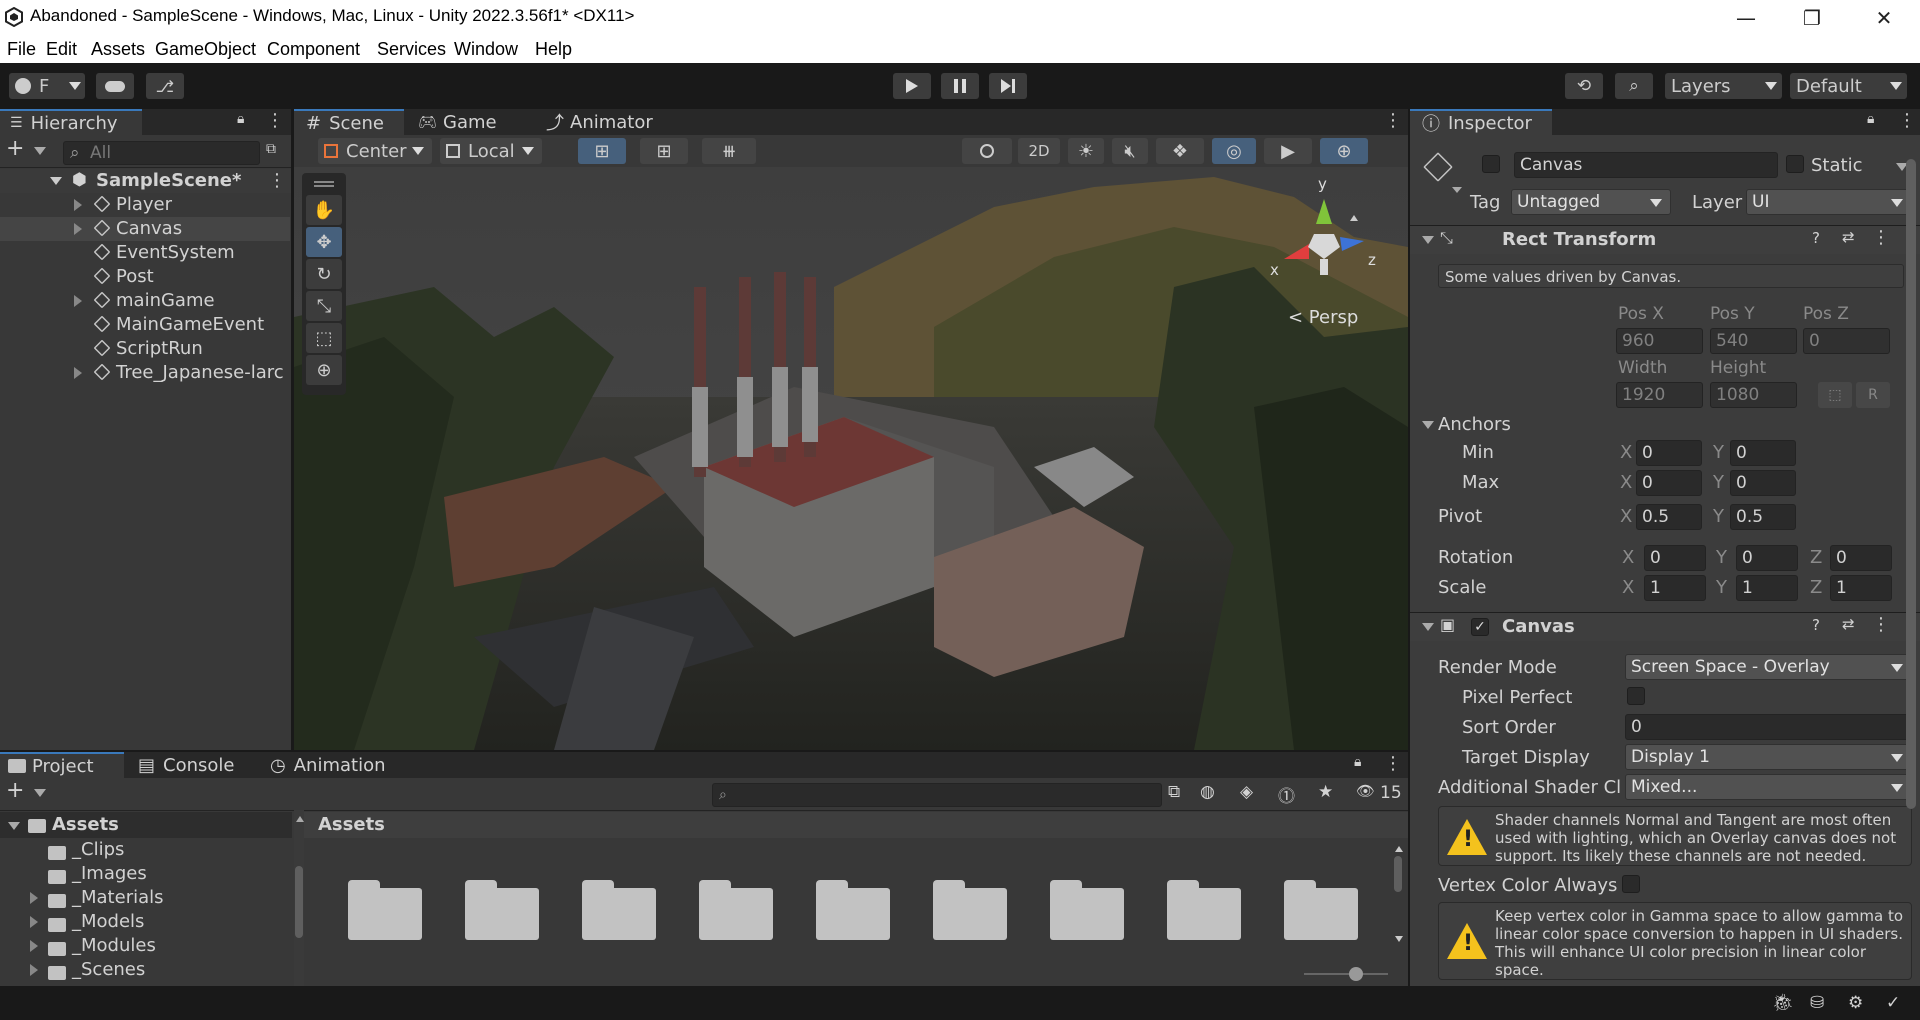 The height and width of the screenshot is (1020, 1920). Describe the element at coordinates (118, 49) in the screenshot. I see `menu-assets: Assets` at that location.